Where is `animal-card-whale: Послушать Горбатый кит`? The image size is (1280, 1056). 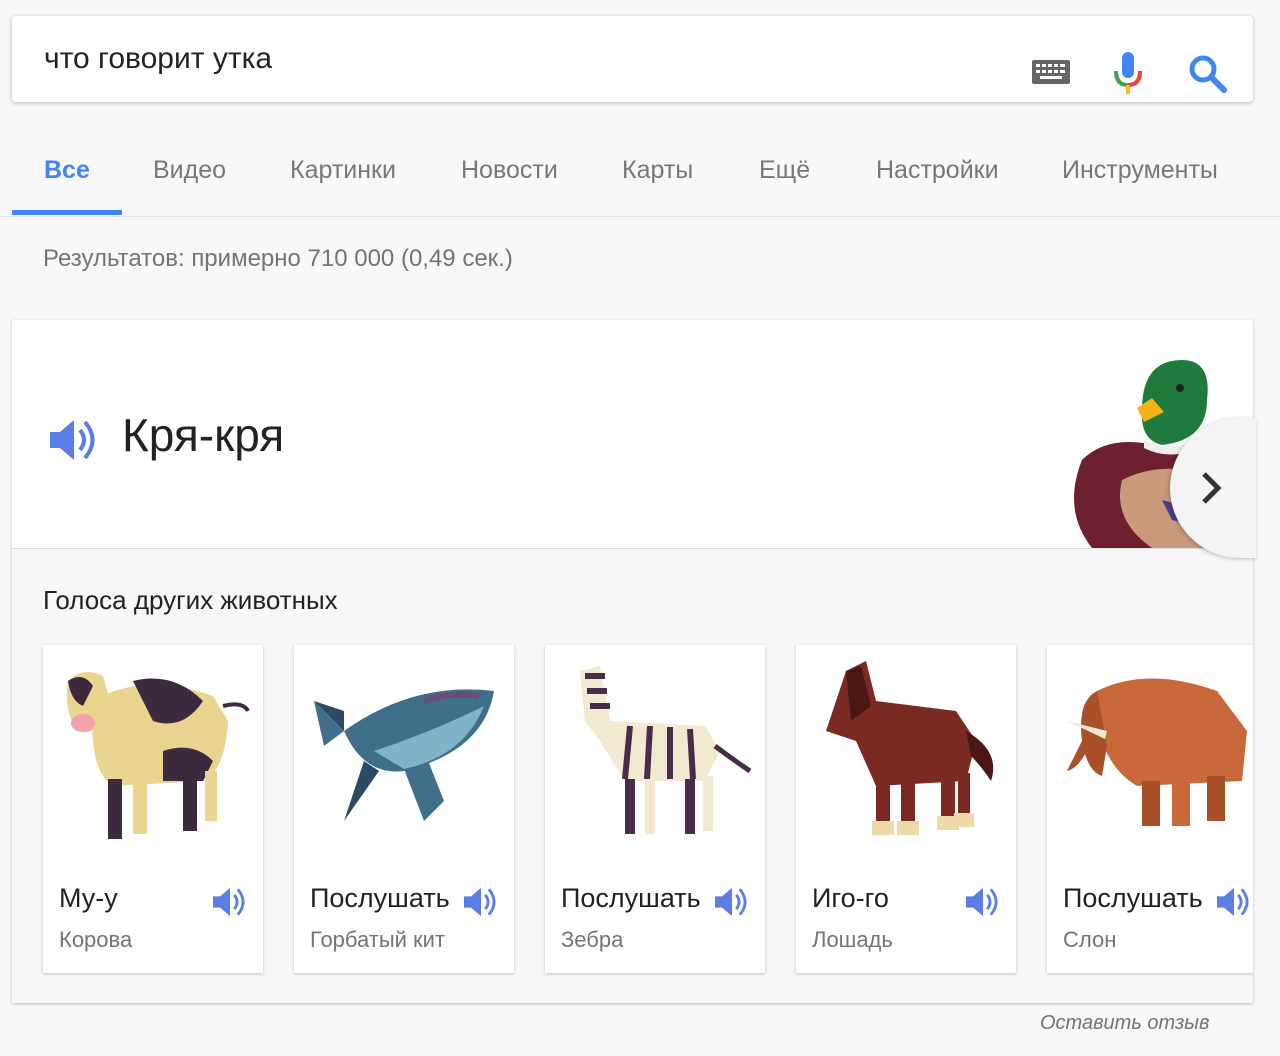
animal-card-whale: Послушать Горбатый кит is located at coordinates (404, 809).